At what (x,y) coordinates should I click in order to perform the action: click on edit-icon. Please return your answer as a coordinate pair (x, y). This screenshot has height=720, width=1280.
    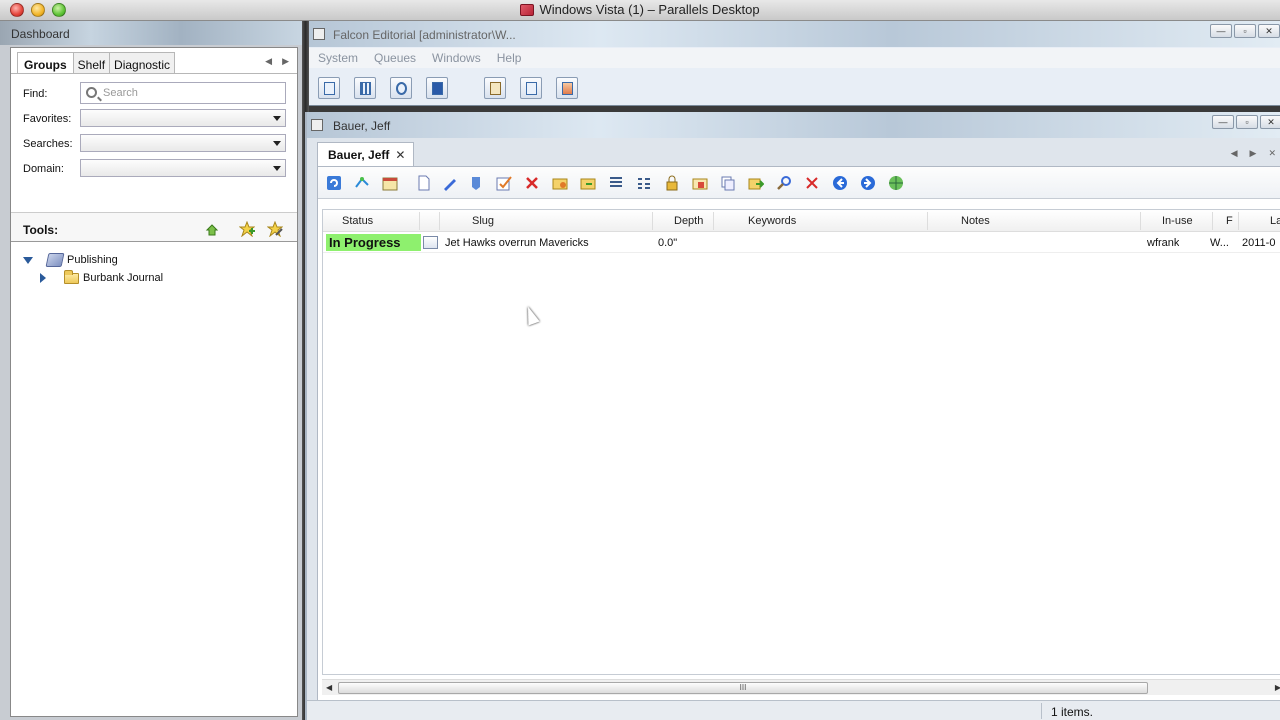
    Looking at the image, I should click on (450, 183).